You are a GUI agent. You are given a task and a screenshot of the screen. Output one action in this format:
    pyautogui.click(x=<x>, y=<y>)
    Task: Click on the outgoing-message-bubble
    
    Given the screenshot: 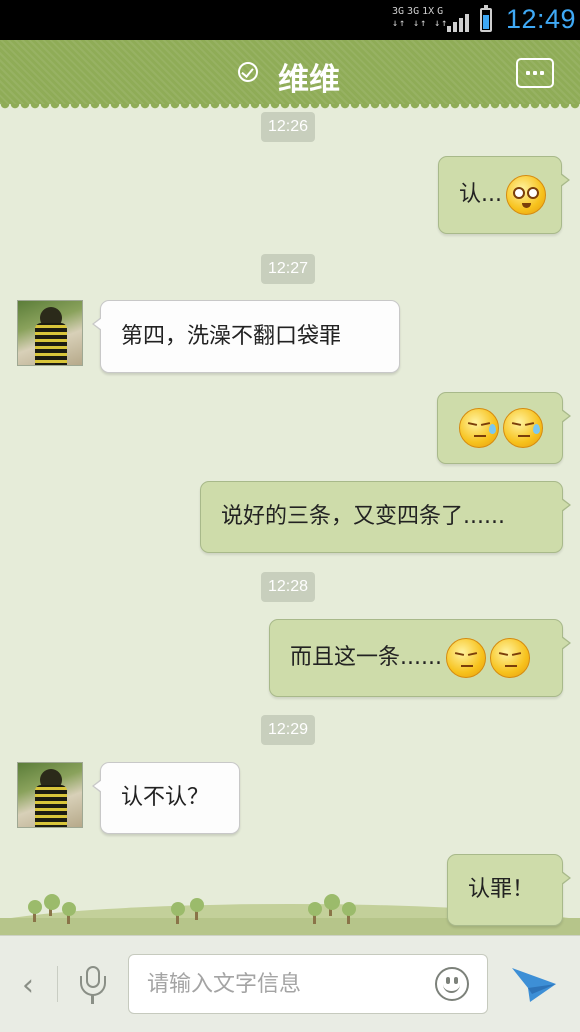 What is the action you would take?
    pyautogui.click(x=504, y=428)
    